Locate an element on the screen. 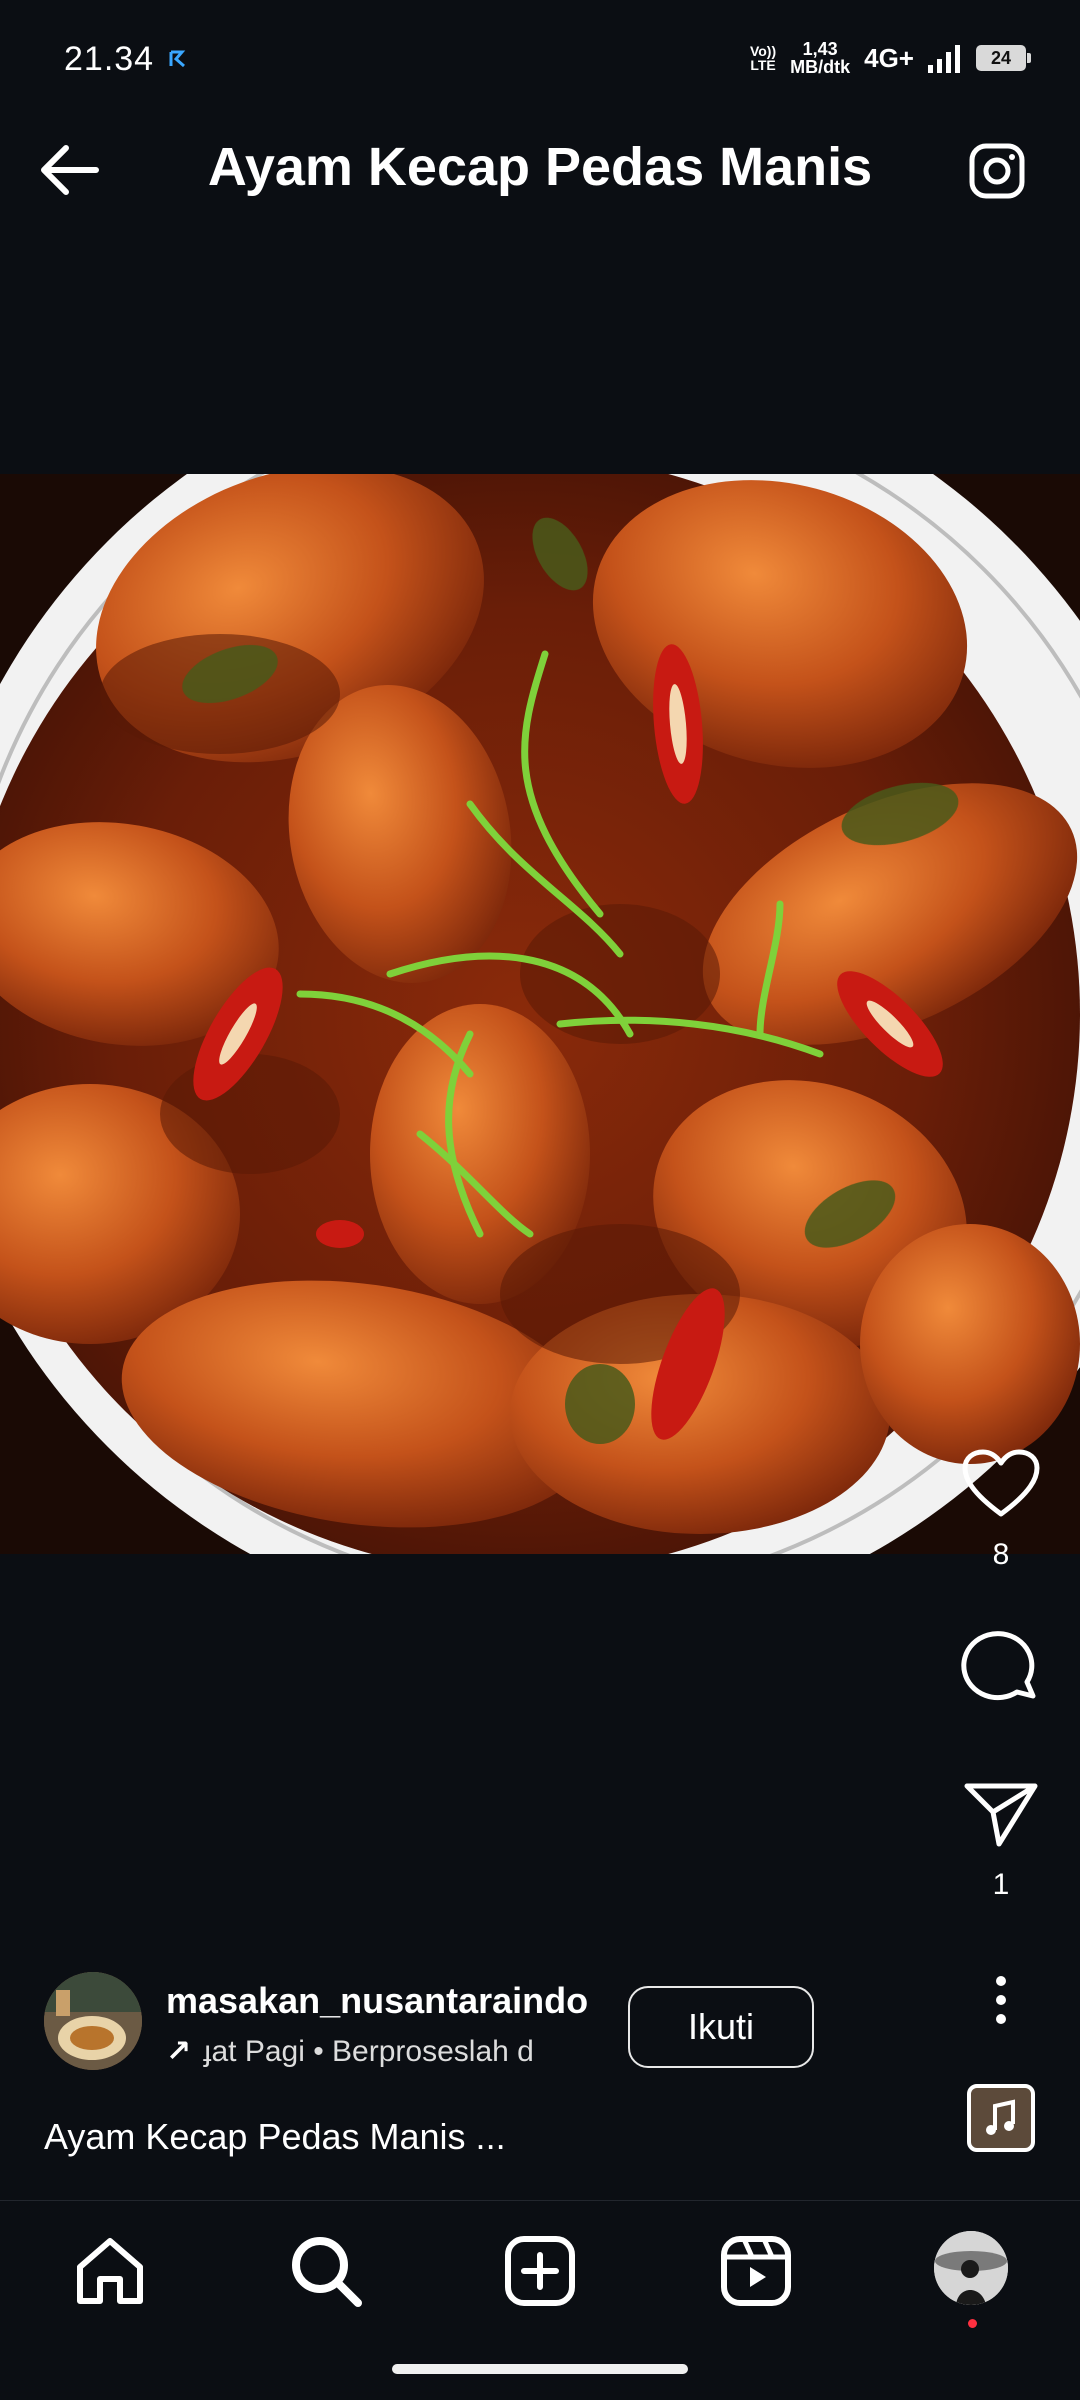  nav-reels is located at coordinates (756, 2271).